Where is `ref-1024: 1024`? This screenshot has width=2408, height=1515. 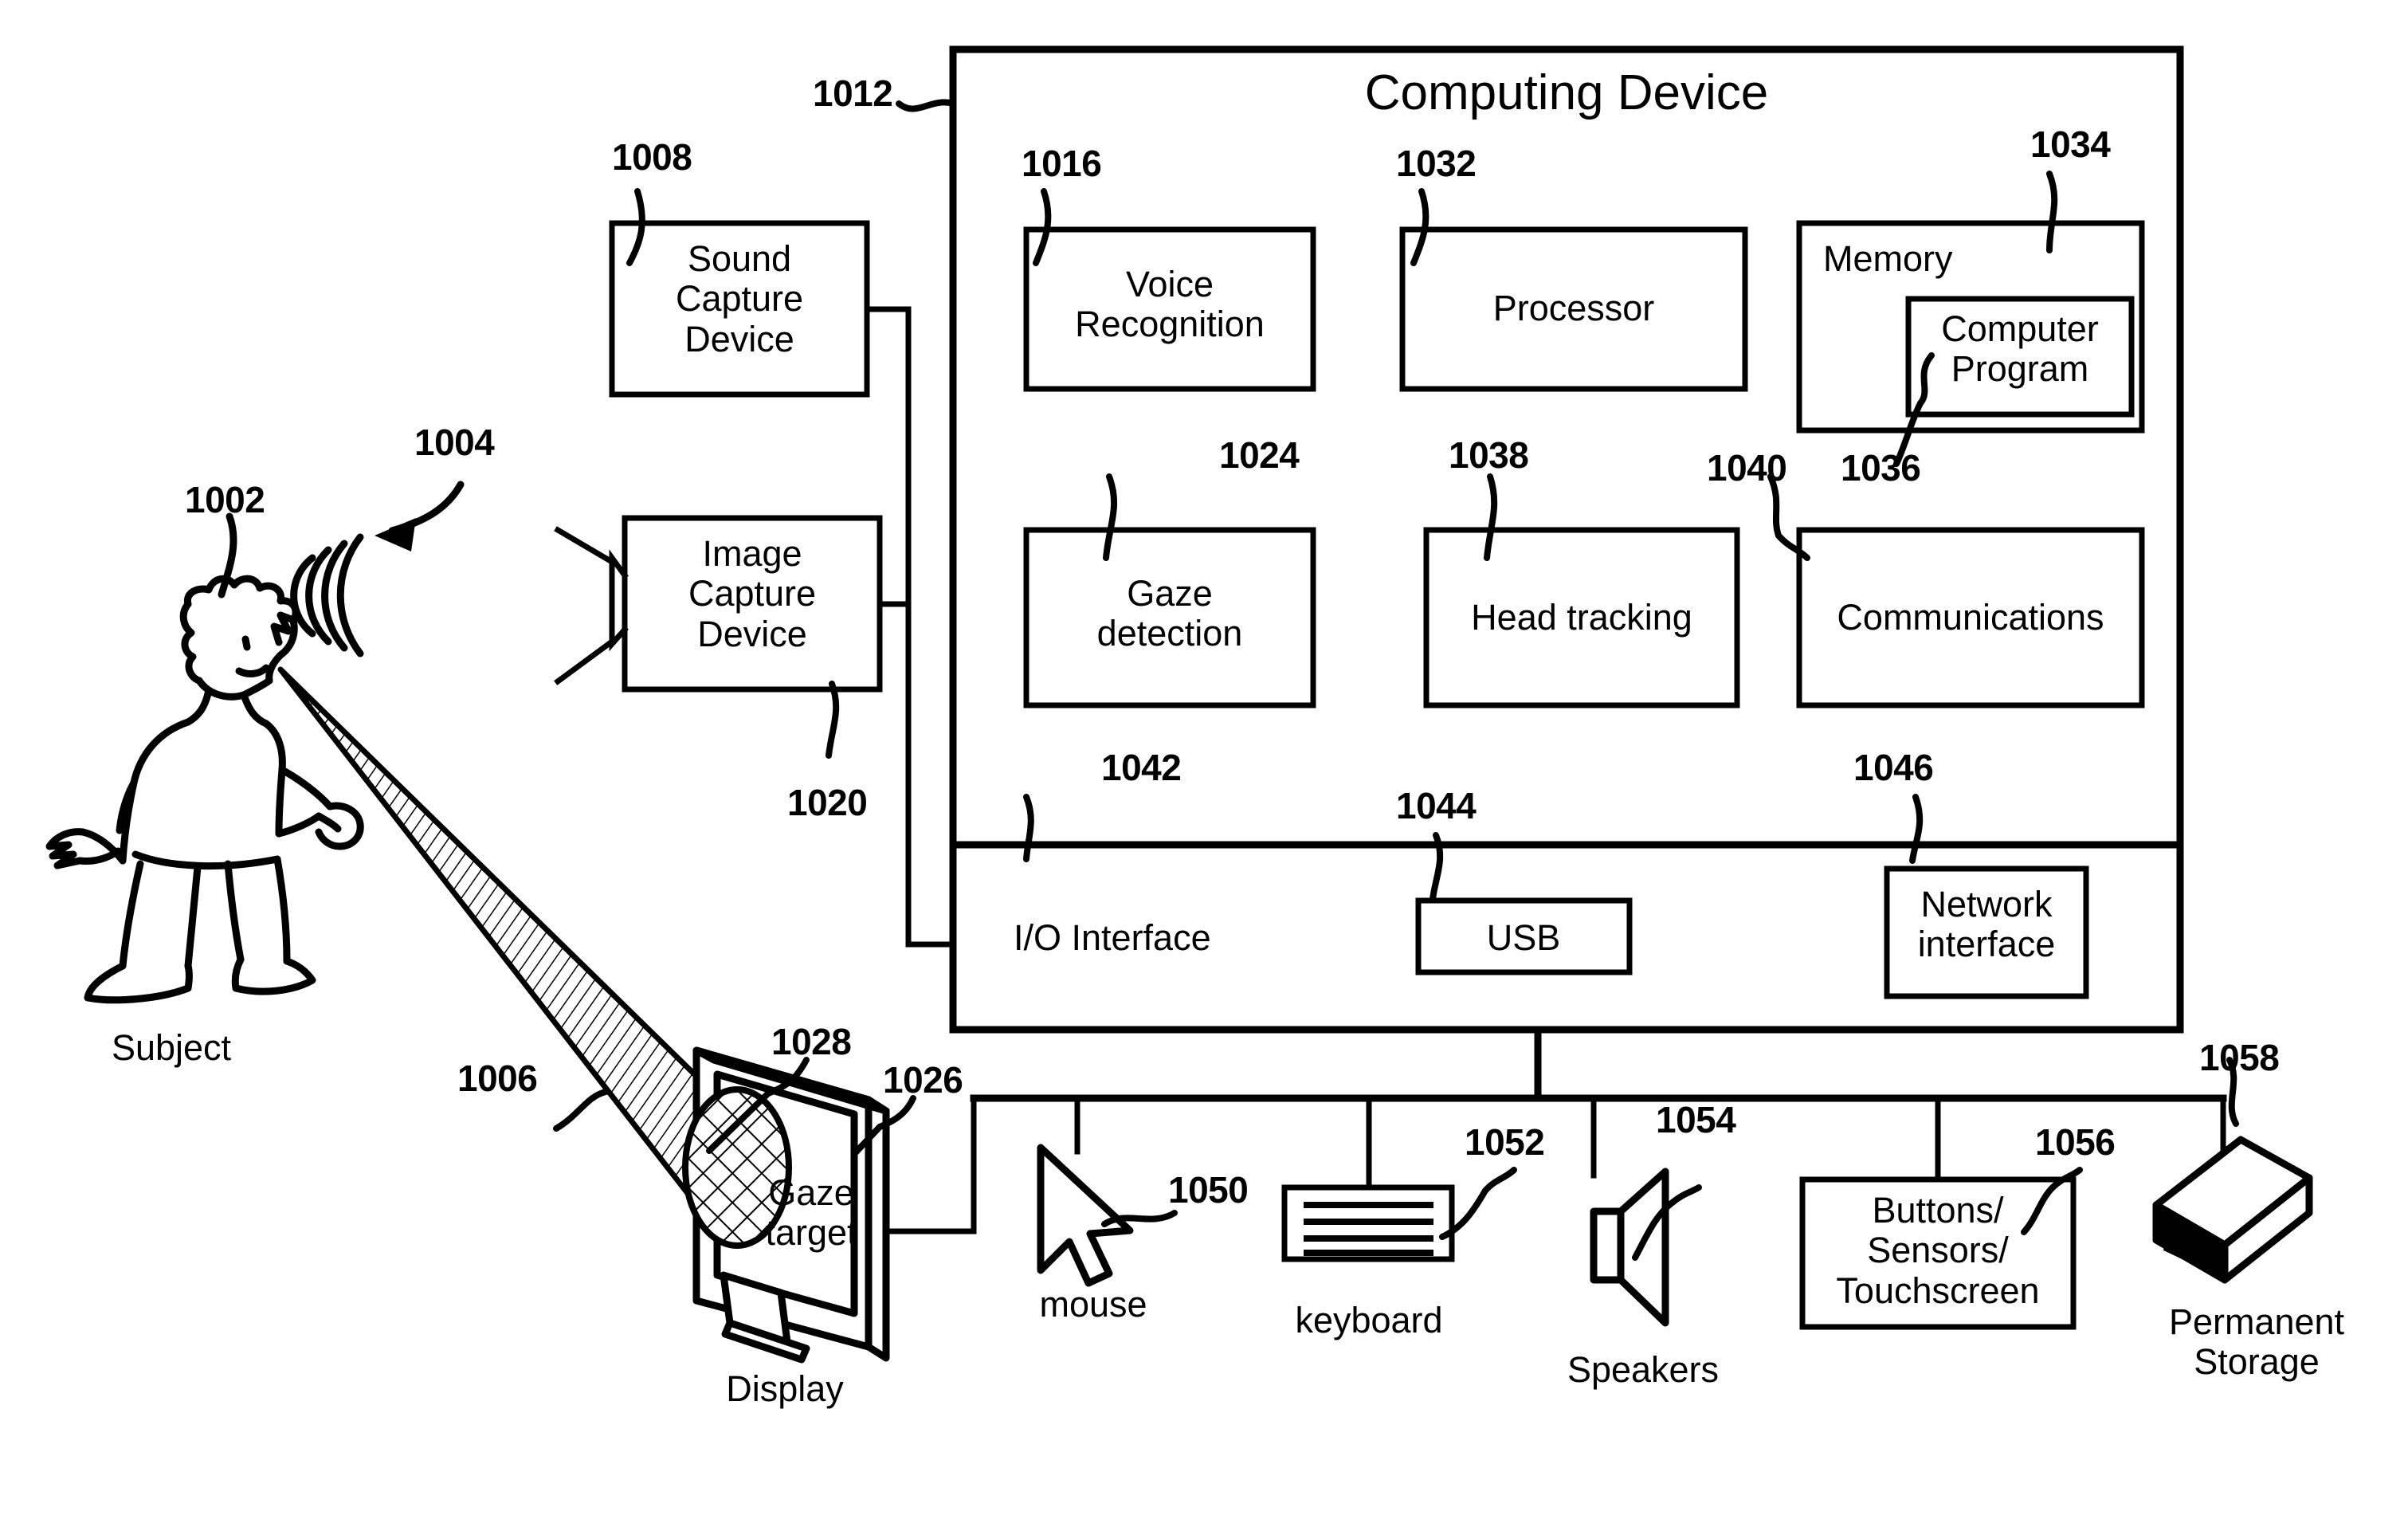
ref-1024: 1024 is located at coordinates (1259, 455).